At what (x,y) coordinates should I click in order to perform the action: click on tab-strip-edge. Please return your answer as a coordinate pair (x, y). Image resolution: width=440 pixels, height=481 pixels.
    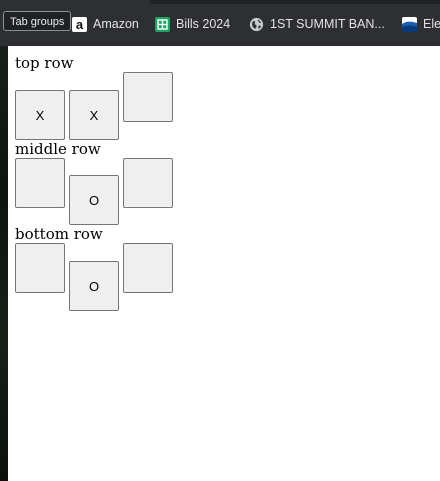
    Looking at the image, I should click on (295, 2).